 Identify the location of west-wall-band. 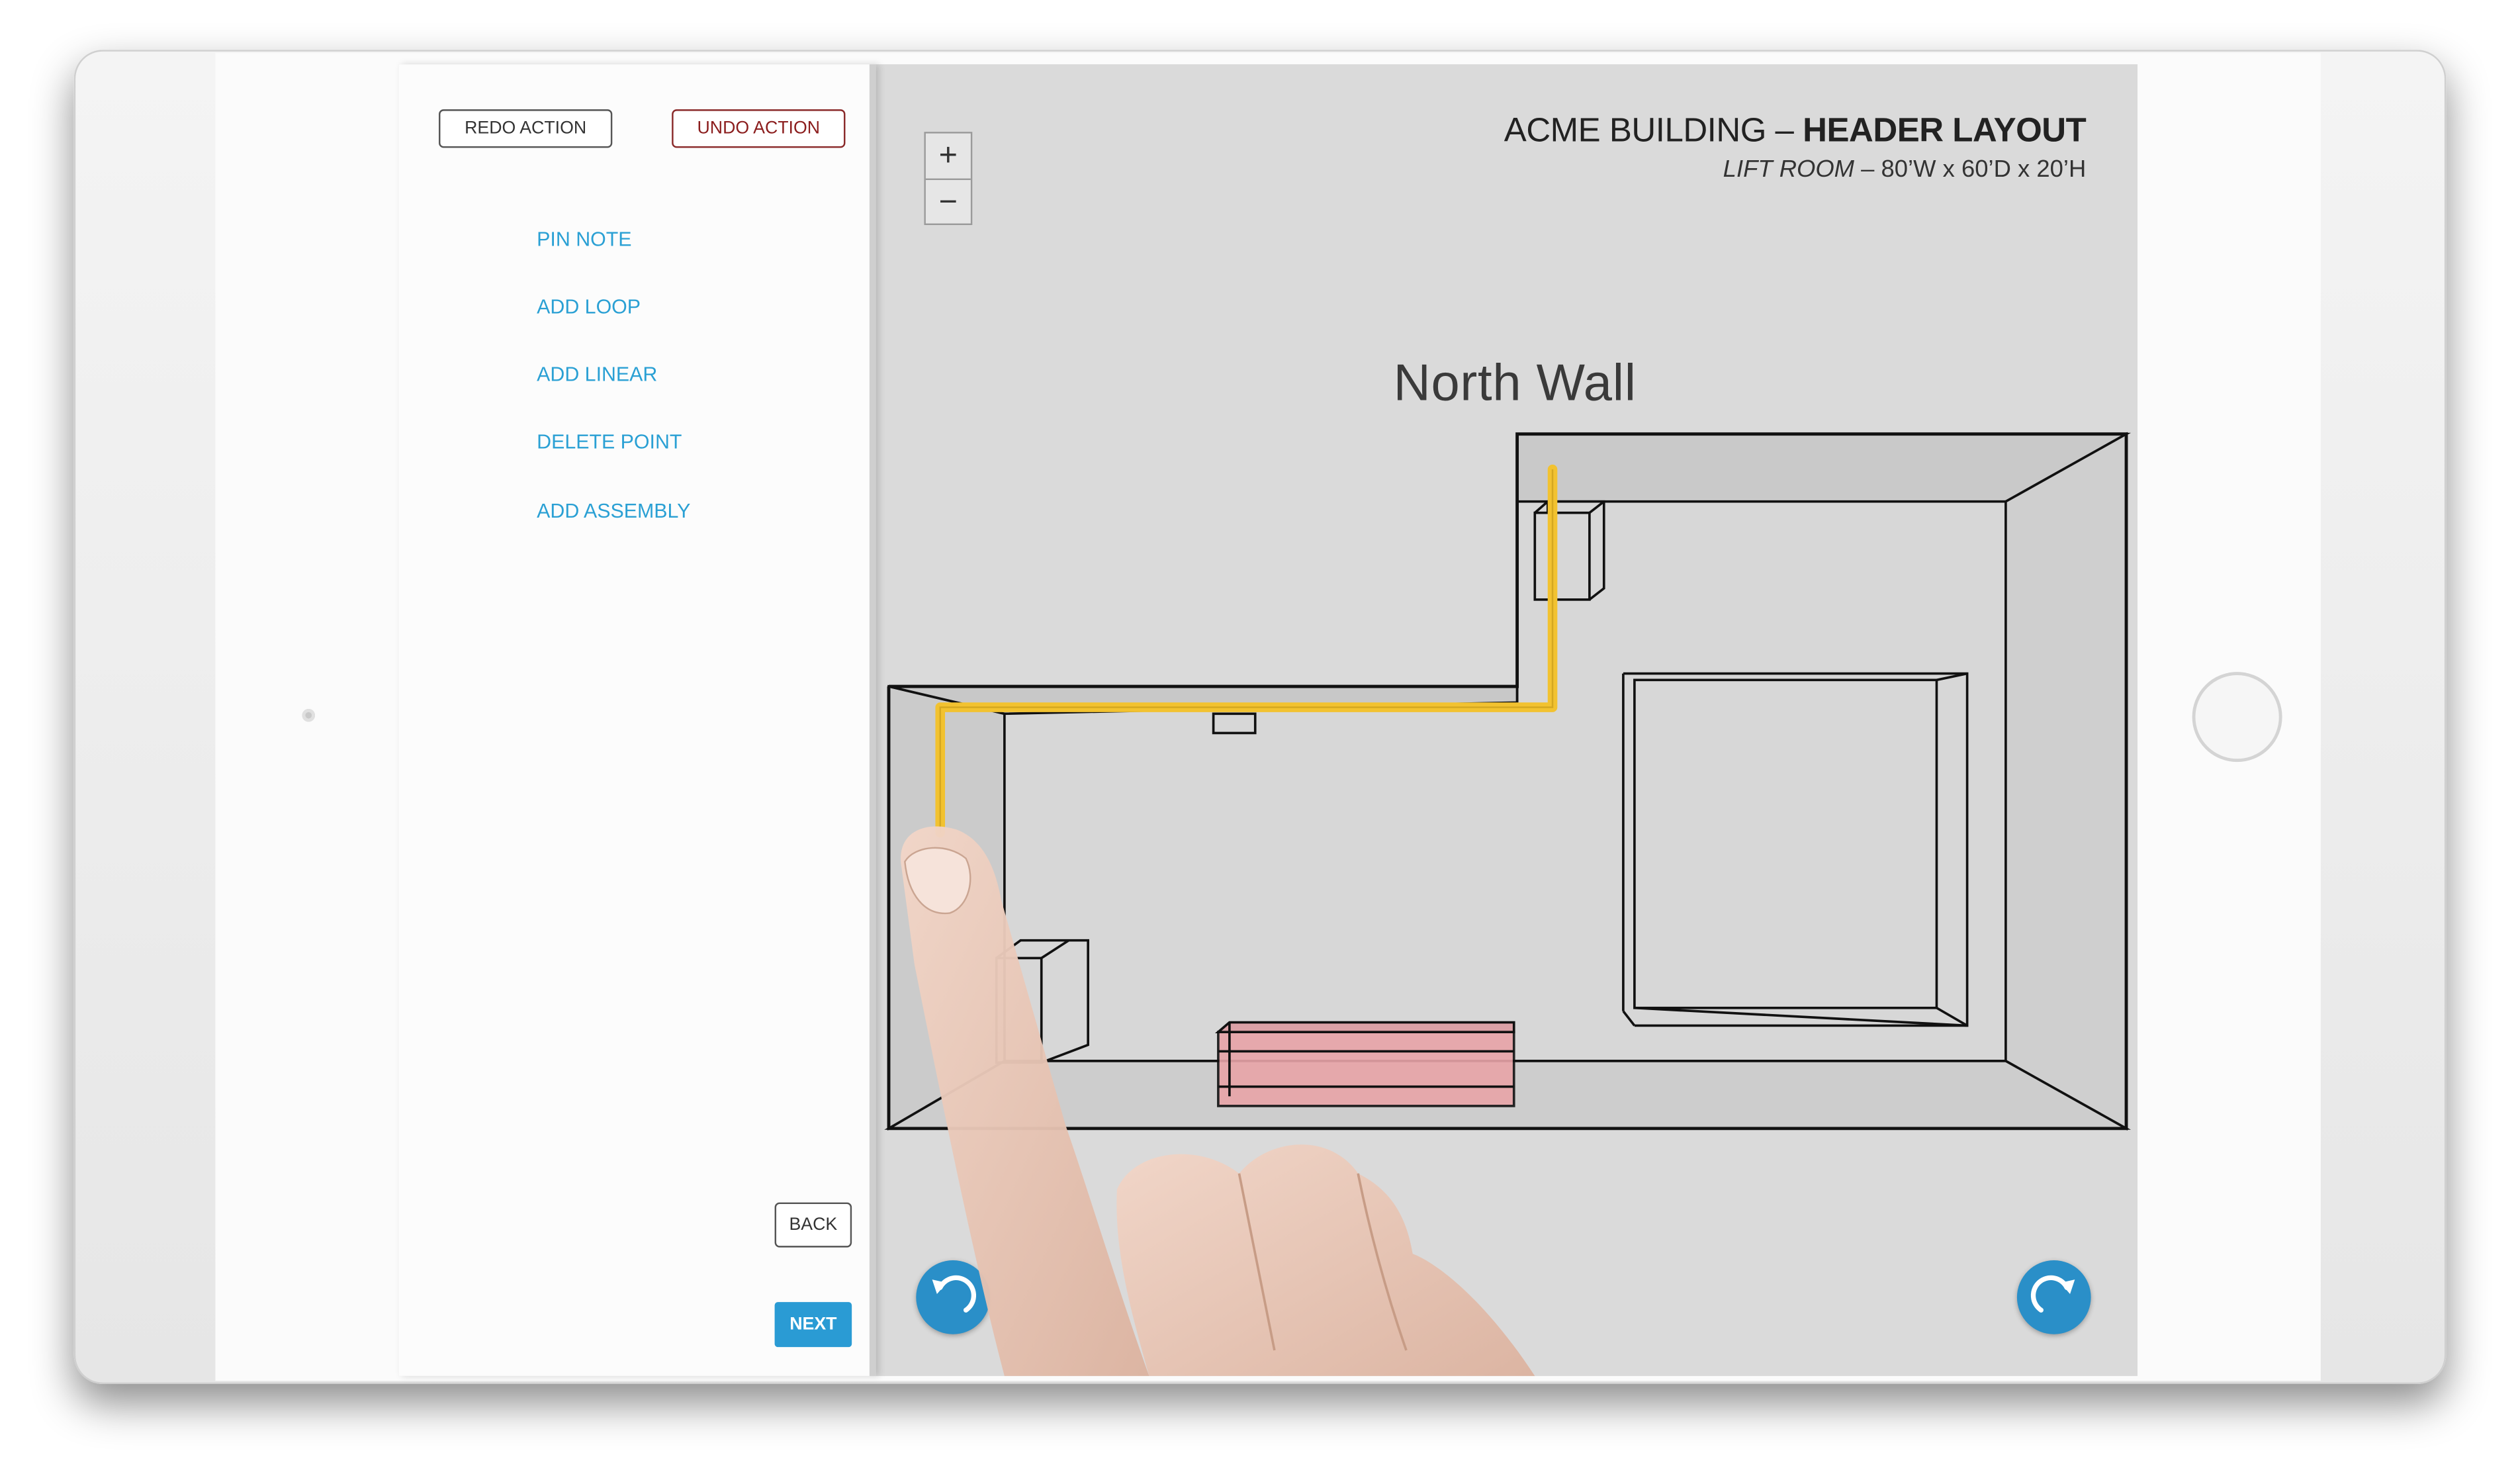
(946, 907).